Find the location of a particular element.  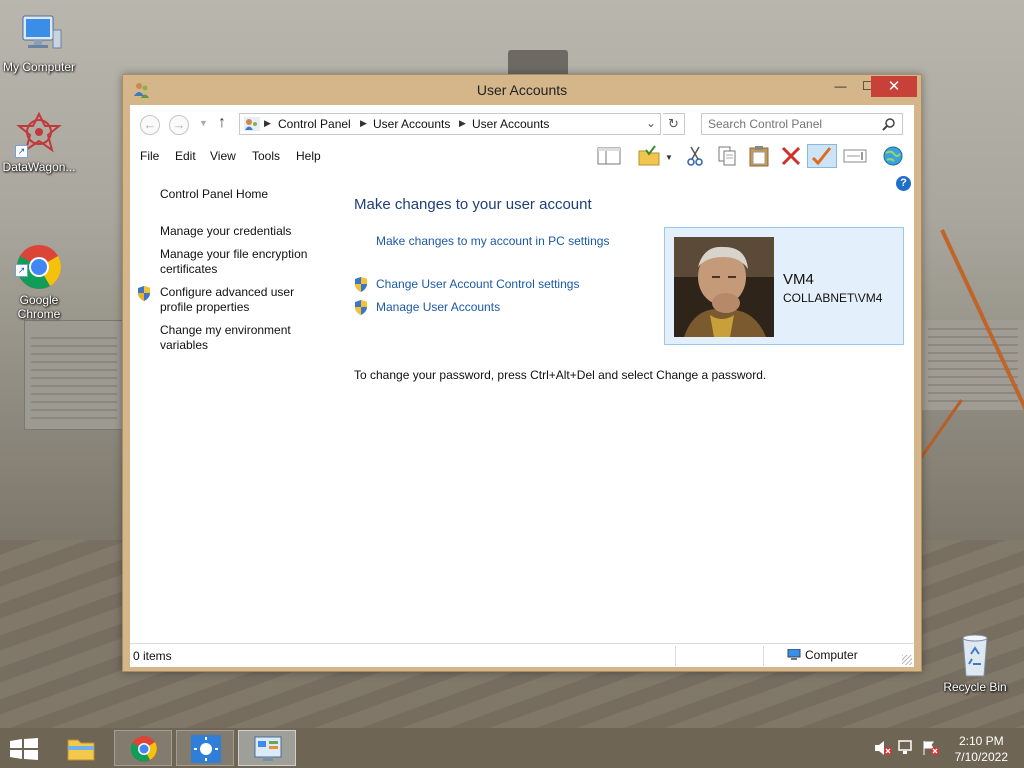

up-arrow-icon: ↑ is located at coordinates (222, 122).